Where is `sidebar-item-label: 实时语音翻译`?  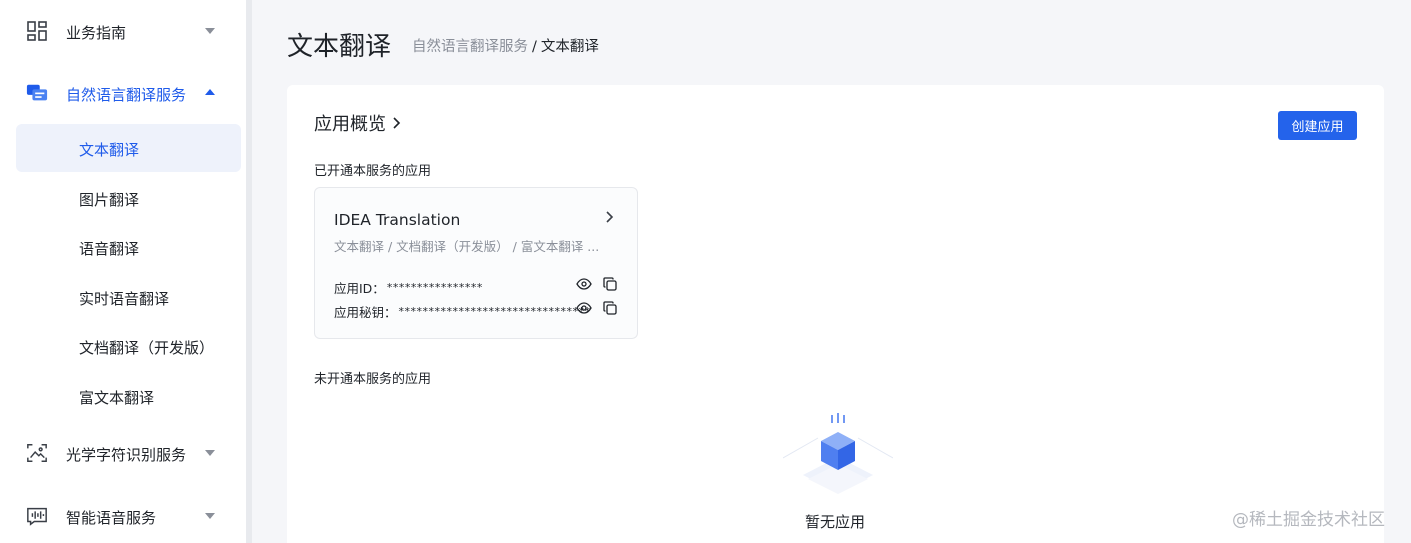
sidebar-item-label: 实时语音翻译 is located at coordinates (124, 299).